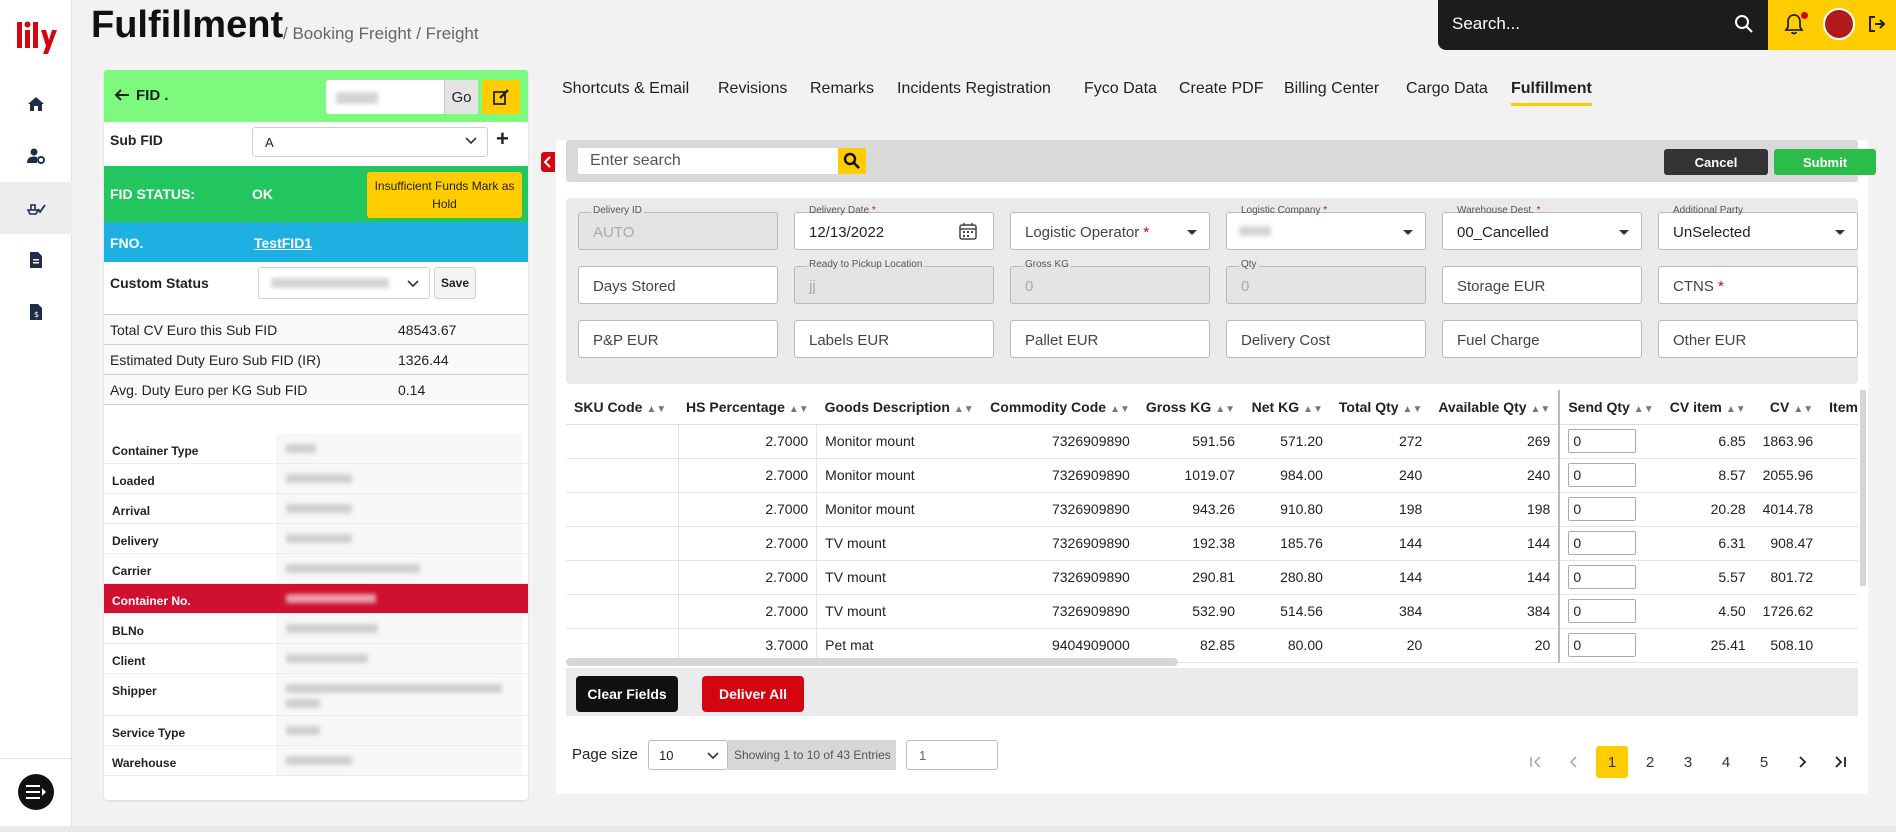 This screenshot has width=1896, height=832. I want to click on subfid-select: A, so click(370, 142).